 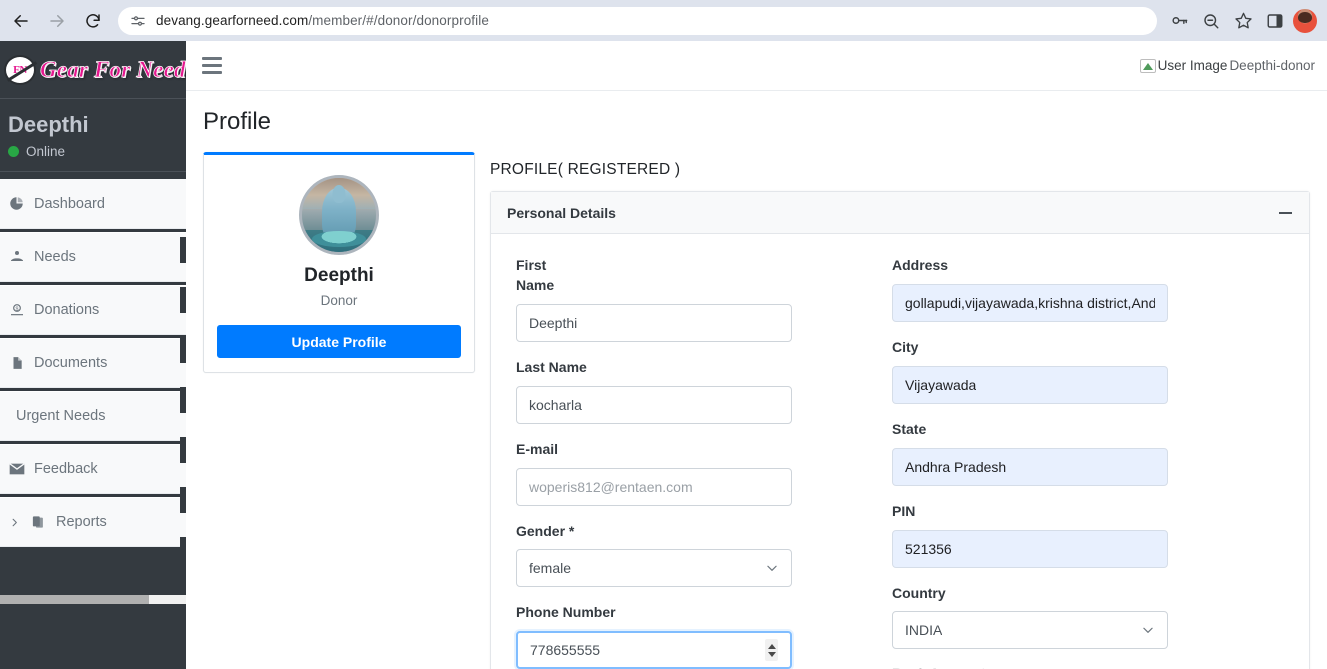 I want to click on sidebar-item-urgent-needs: Urgent Needs, so click(x=93, y=416).